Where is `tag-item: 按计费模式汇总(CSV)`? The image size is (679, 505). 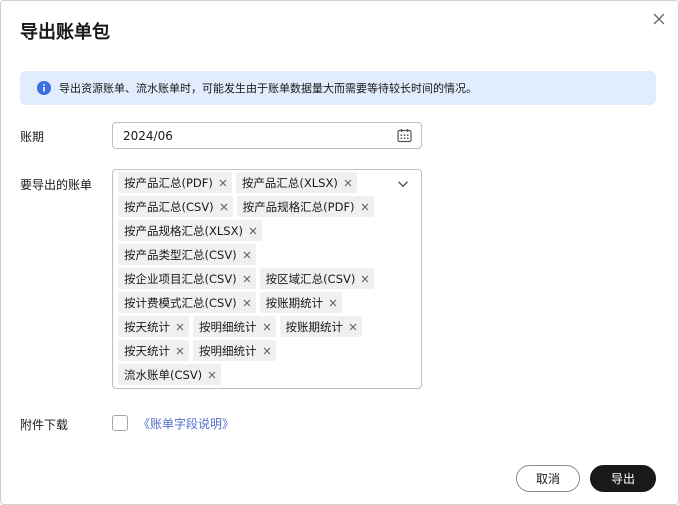
tag-item: 按计费模式汇总(CSV) is located at coordinates (187, 302).